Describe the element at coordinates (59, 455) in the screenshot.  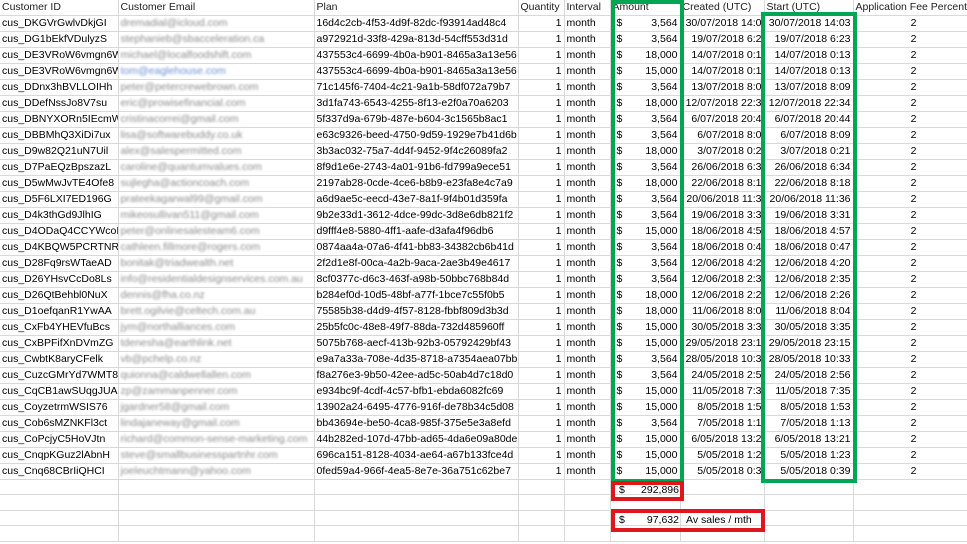
I see `cell-customer-id: cus_CnqpKGuz2lAbnH` at that location.